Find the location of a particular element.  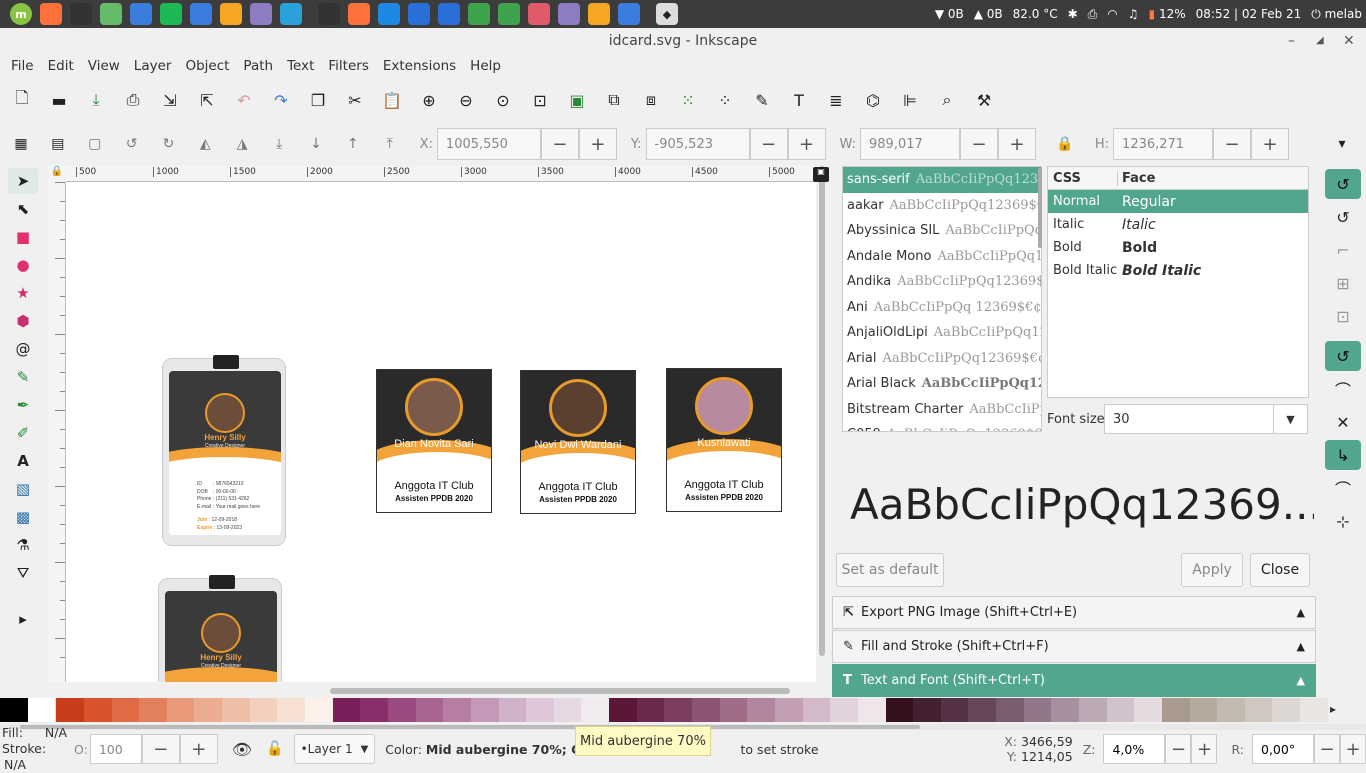

minimize-button: – is located at coordinates (1291, 41).